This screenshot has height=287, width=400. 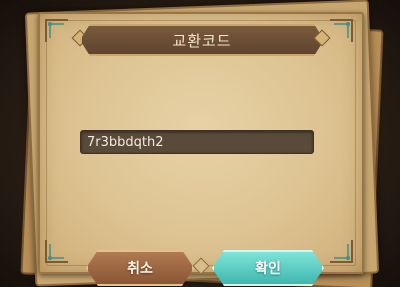 I want to click on dialog-title-bar: 교환코드, so click(x=202, y=40).